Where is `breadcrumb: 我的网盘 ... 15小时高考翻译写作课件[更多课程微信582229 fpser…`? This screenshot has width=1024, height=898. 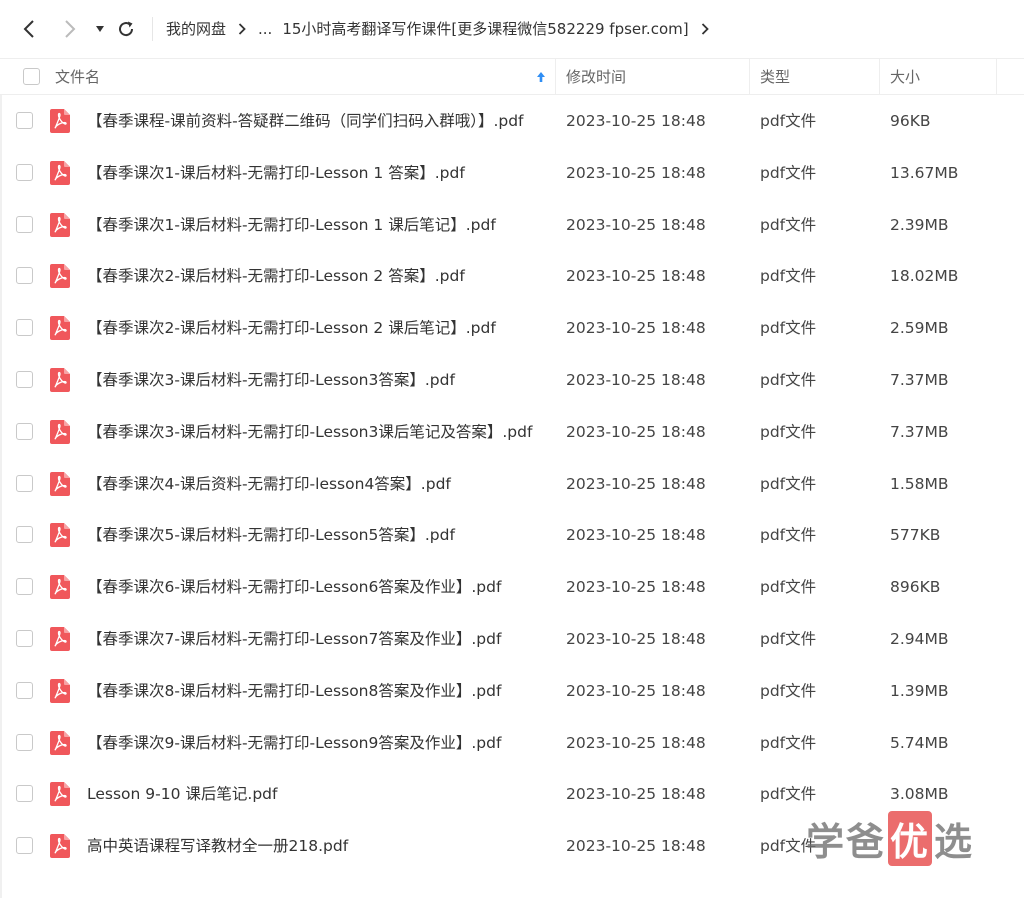
breadcrumb: 我的网盘 ... 15小时高考翻译写作课件[更多课程微信582229 fpser… is located at coordinates (443, 28).